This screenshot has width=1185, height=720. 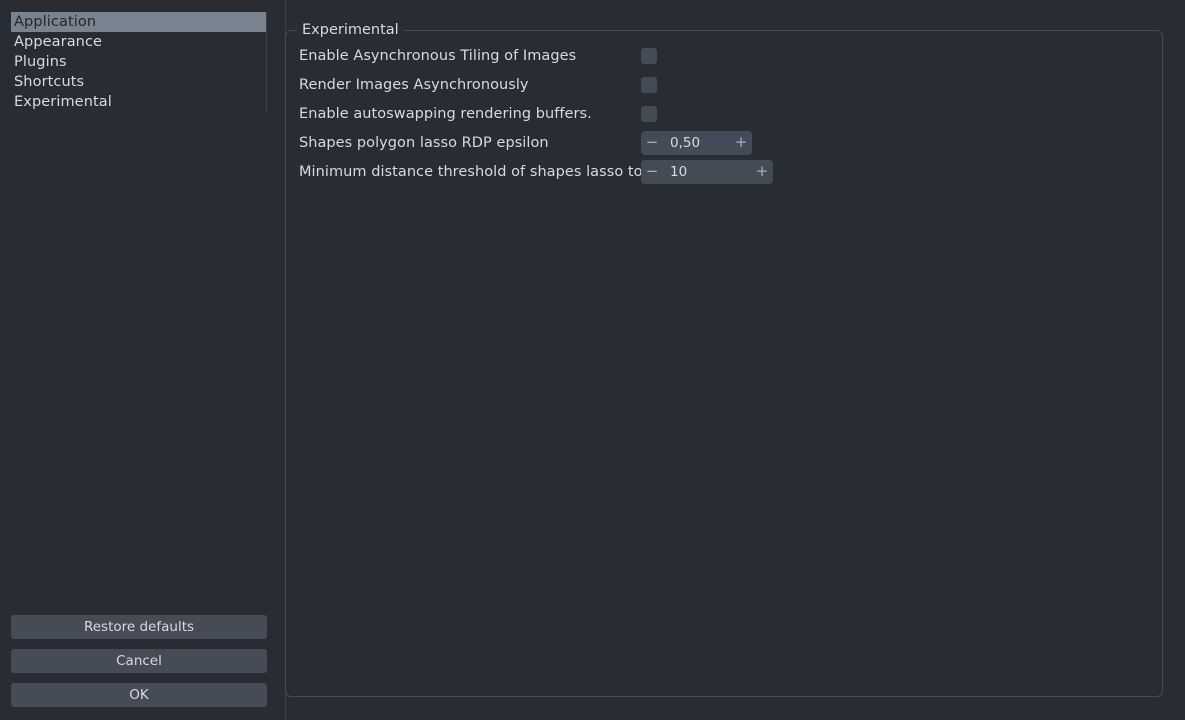 I want to click on group-box-title: Experimental, so click(x=350, y=30).